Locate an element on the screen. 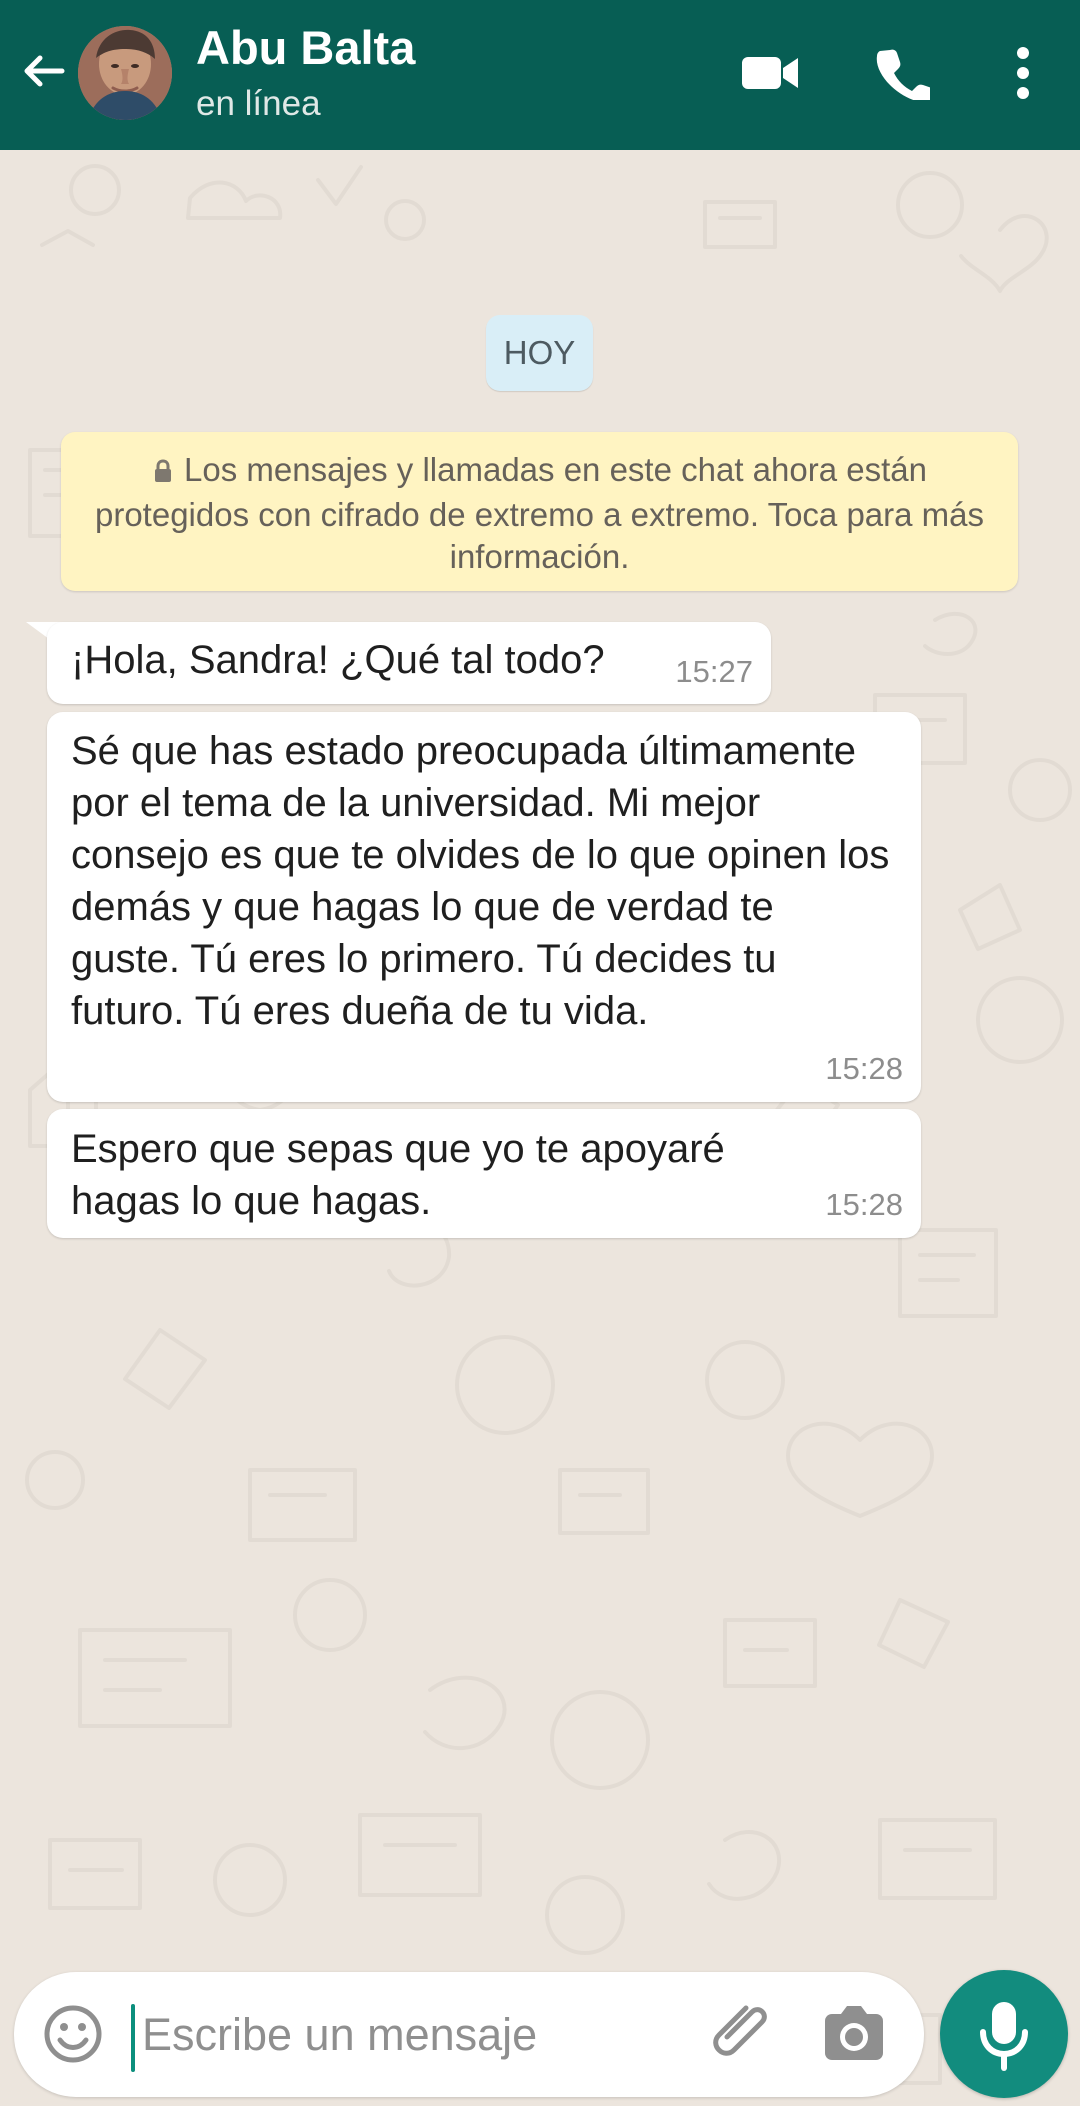 The image size is (1080, 2106). voice-call-button is located at coordinates (903, 73).